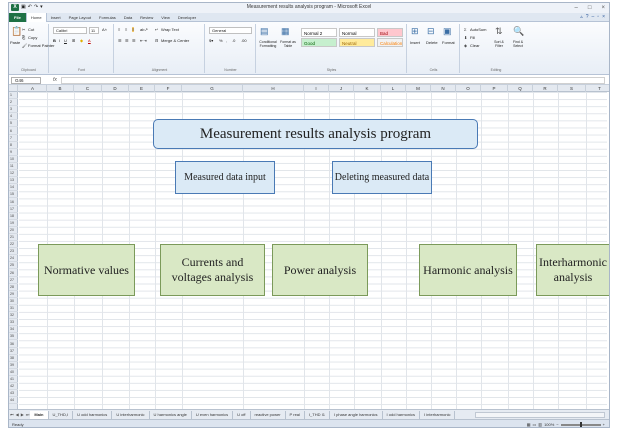  I want to click on row-header-40: 40, so click(13, 372).